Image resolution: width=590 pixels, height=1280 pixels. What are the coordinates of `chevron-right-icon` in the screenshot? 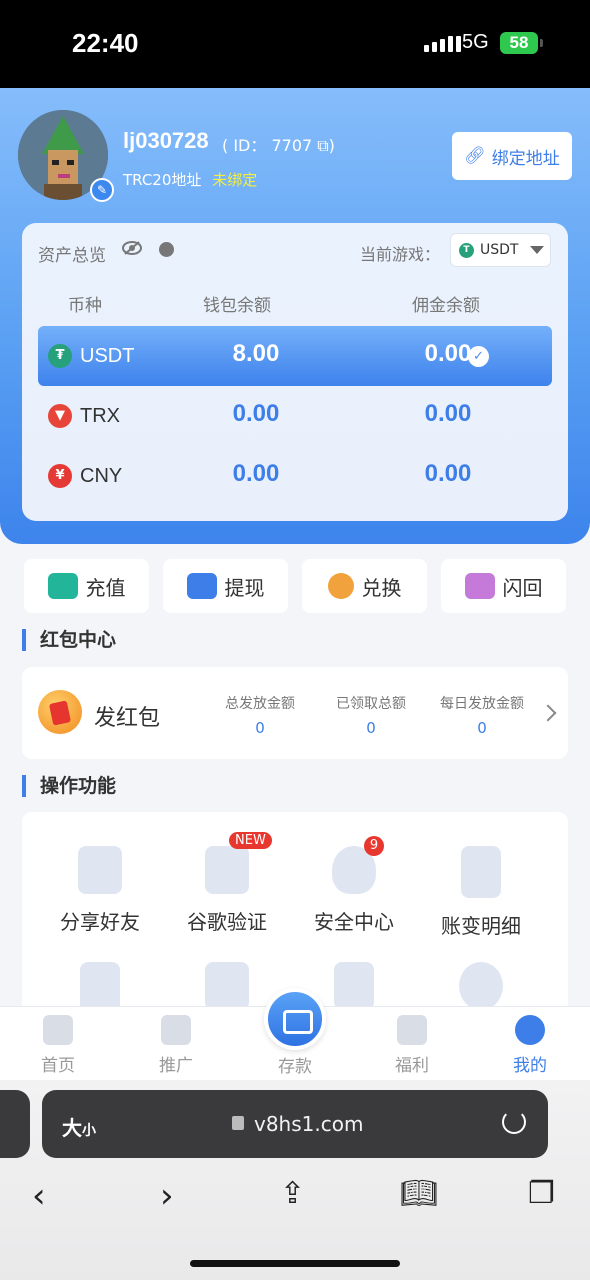 It's located at (548, 713).